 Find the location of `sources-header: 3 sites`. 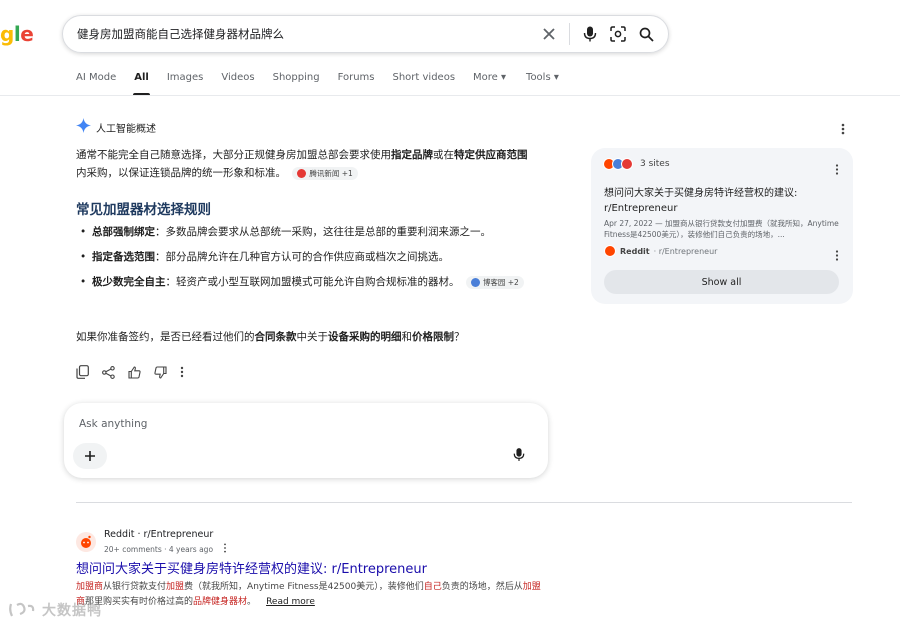

sources-header: 3 sites is located at coordinates (636, 164).